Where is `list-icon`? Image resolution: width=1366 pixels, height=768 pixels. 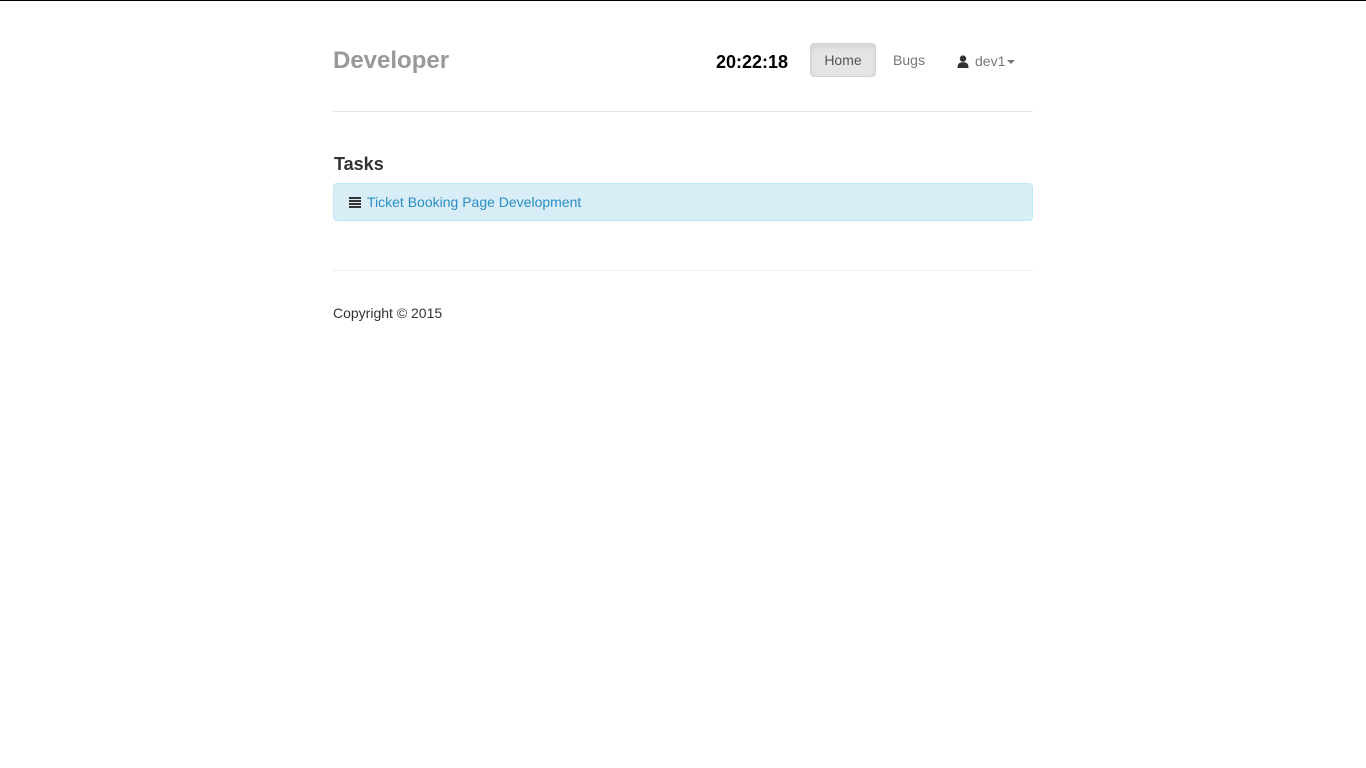
list-icon is located at coordinates (355, 202).